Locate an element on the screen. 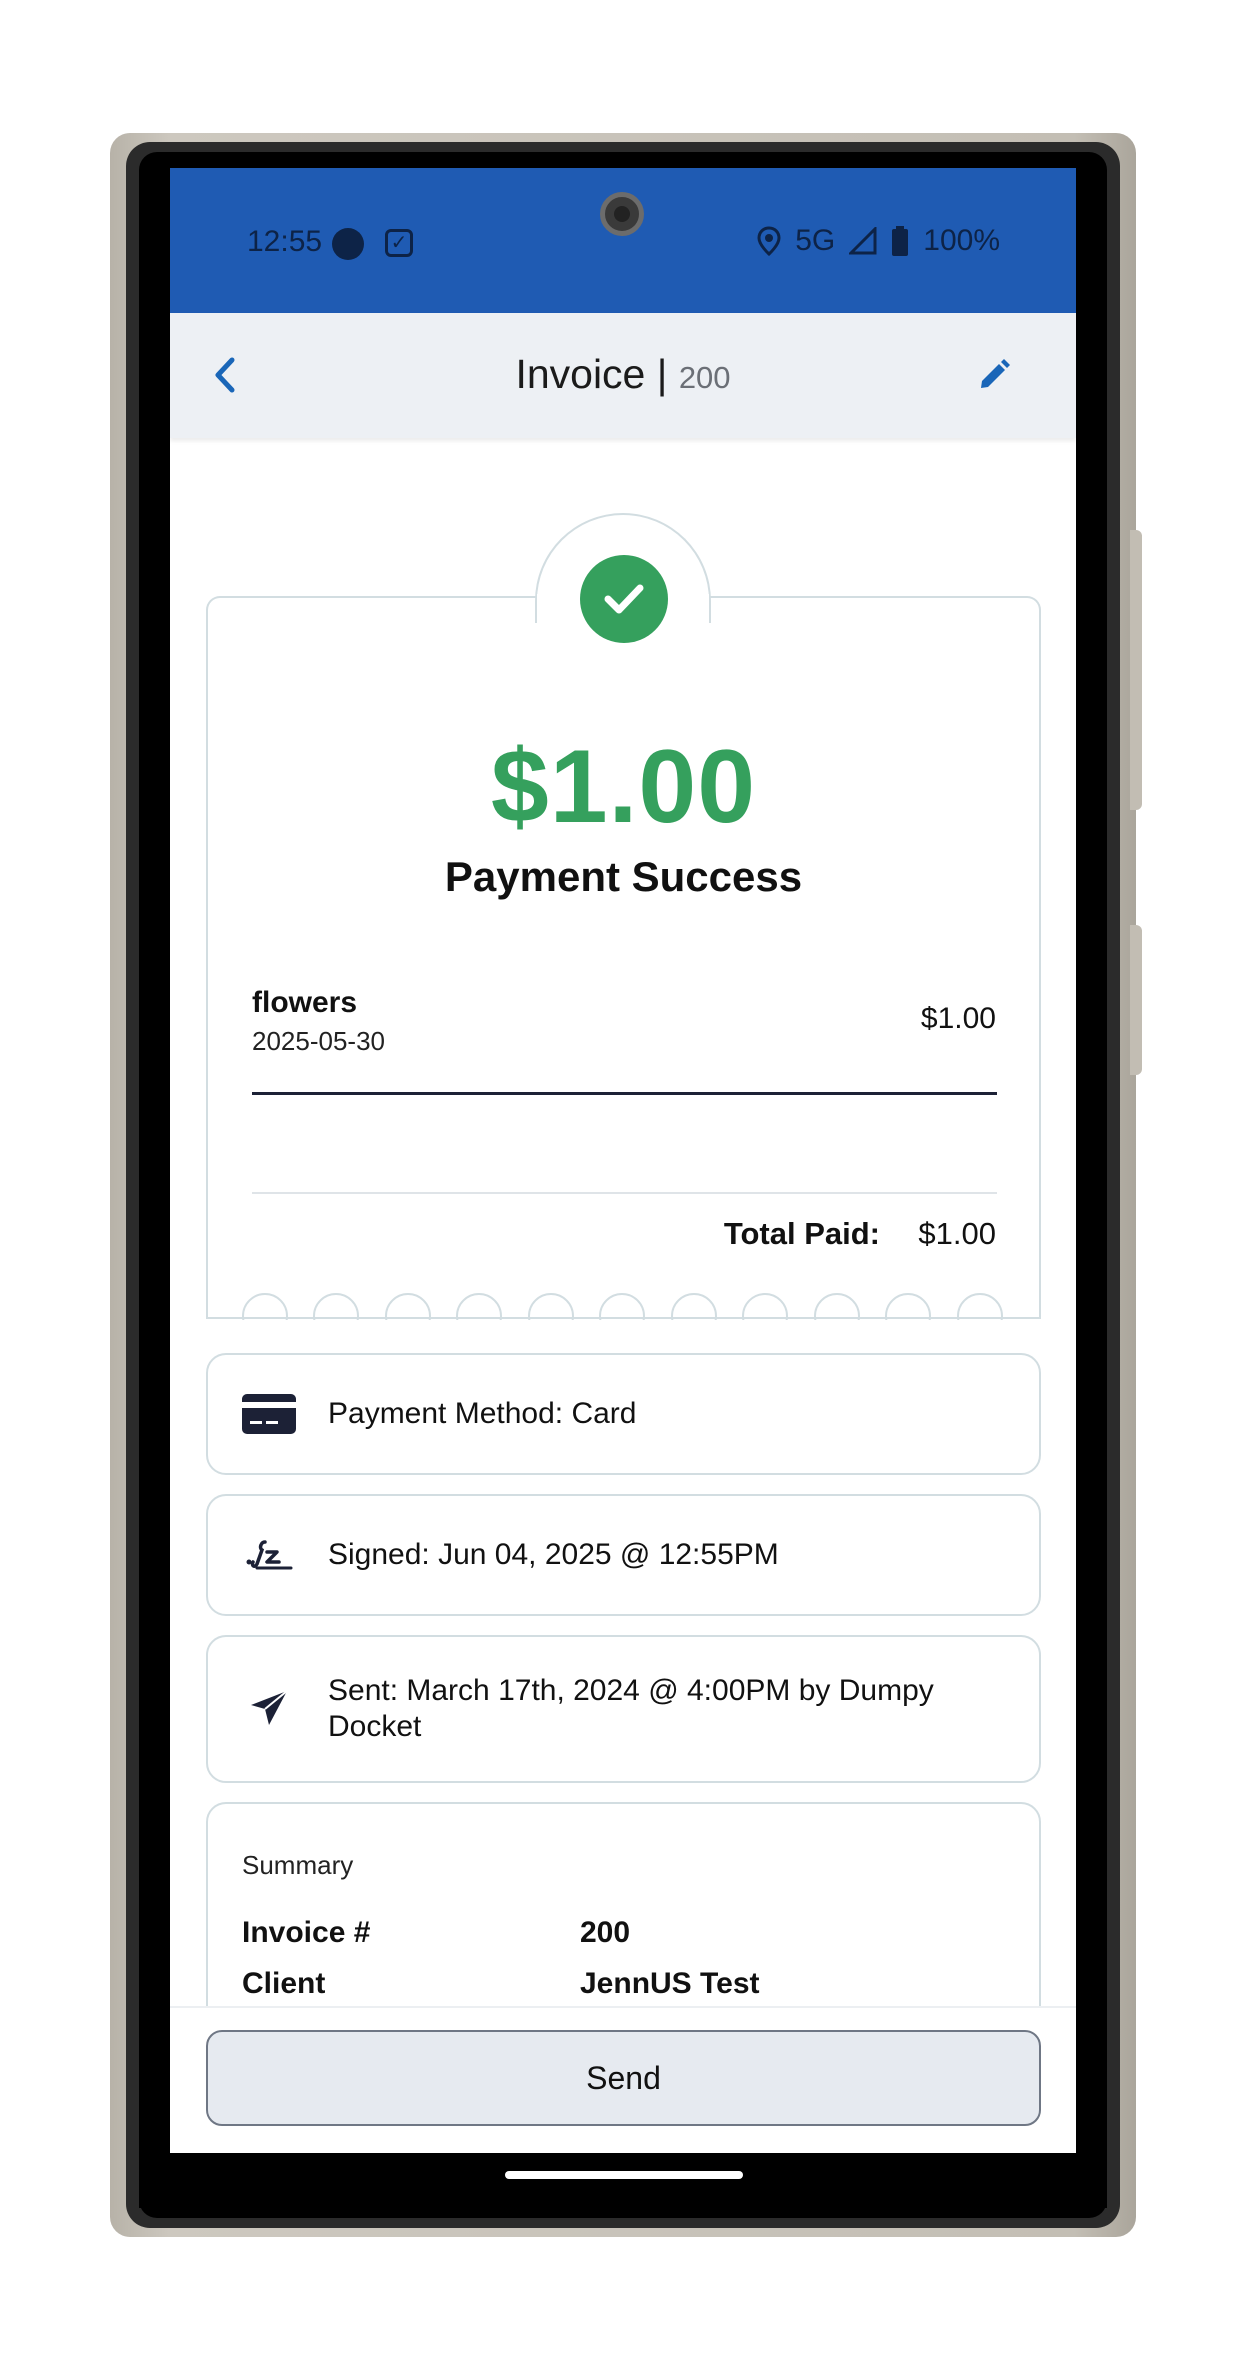  summary-title: Summary is located at coordinates (298, 1865).